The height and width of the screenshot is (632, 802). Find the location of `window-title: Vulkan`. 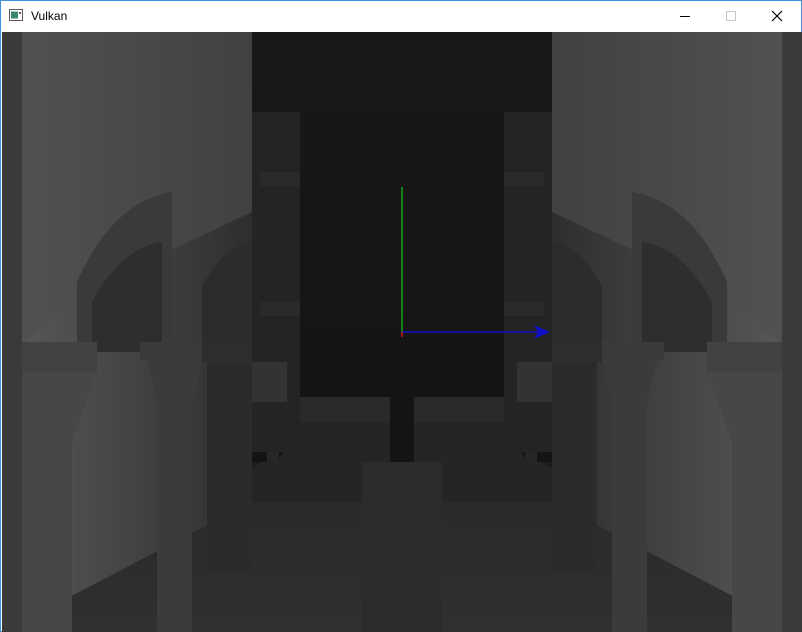

window-title: Vulkan is located at coordinates (49, 16).